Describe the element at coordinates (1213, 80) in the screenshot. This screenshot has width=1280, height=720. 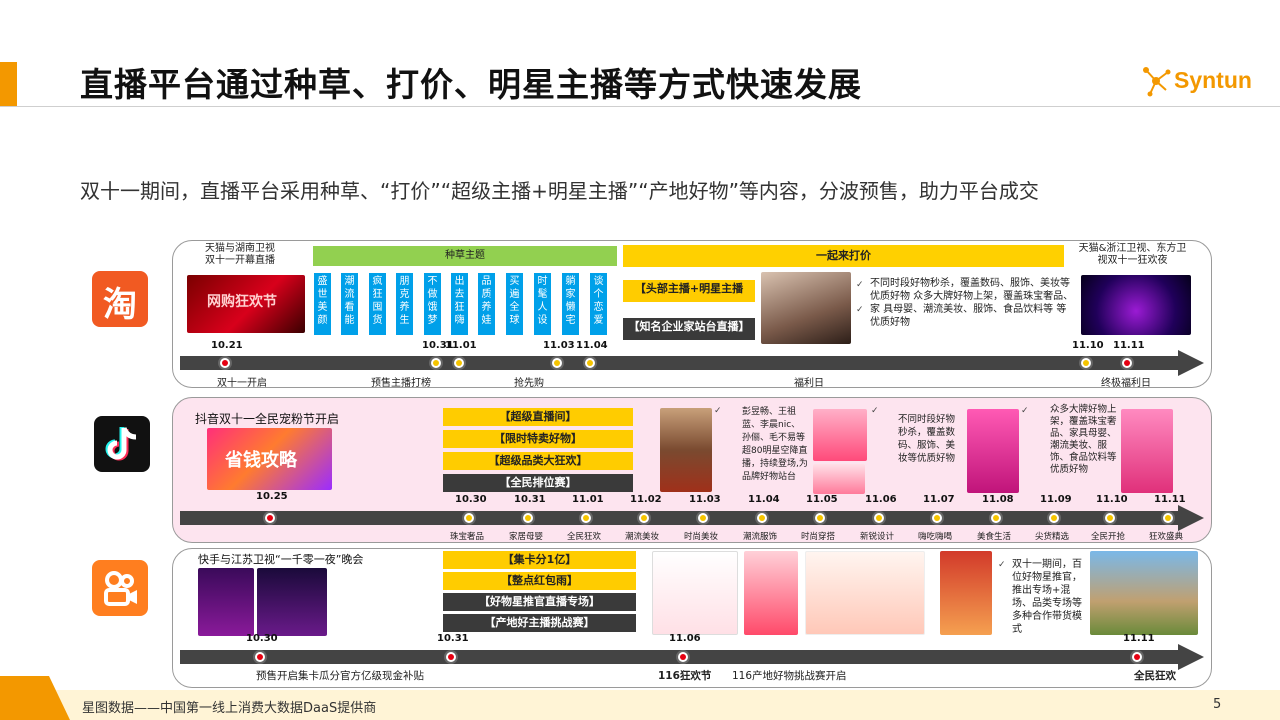
I see `logo-text: Syntun` at that location.